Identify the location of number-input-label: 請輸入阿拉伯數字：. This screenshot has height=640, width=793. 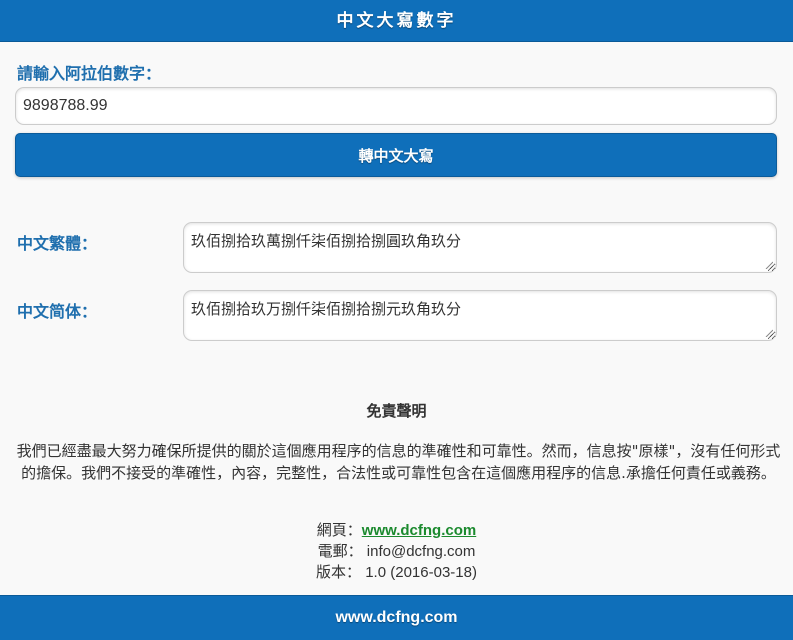
(89, 73).